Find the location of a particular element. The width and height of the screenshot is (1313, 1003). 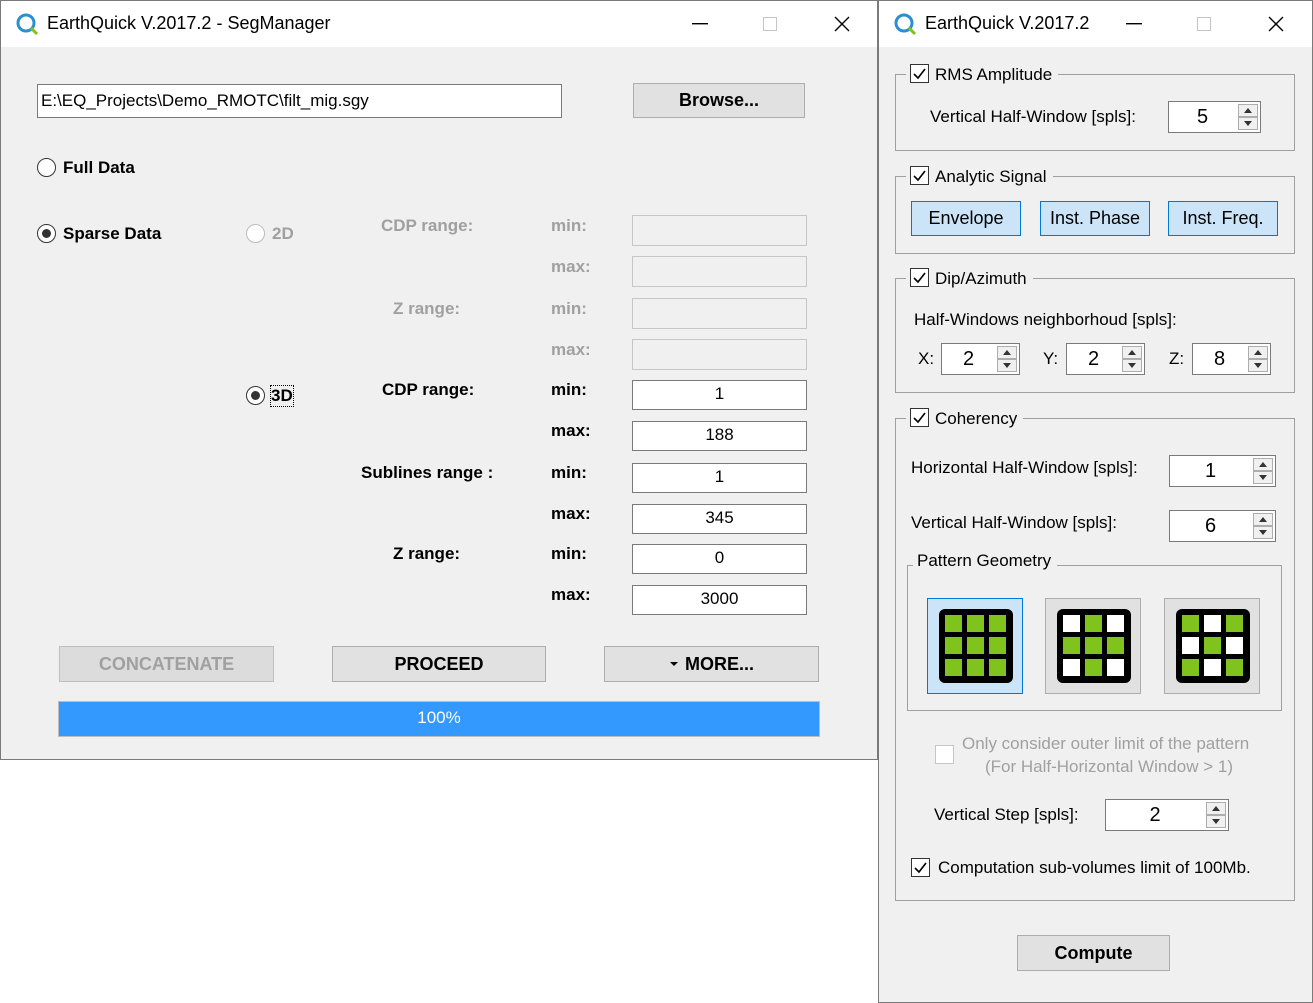

z-max-3d-input: 3000 is located at coordinates (719, 600).